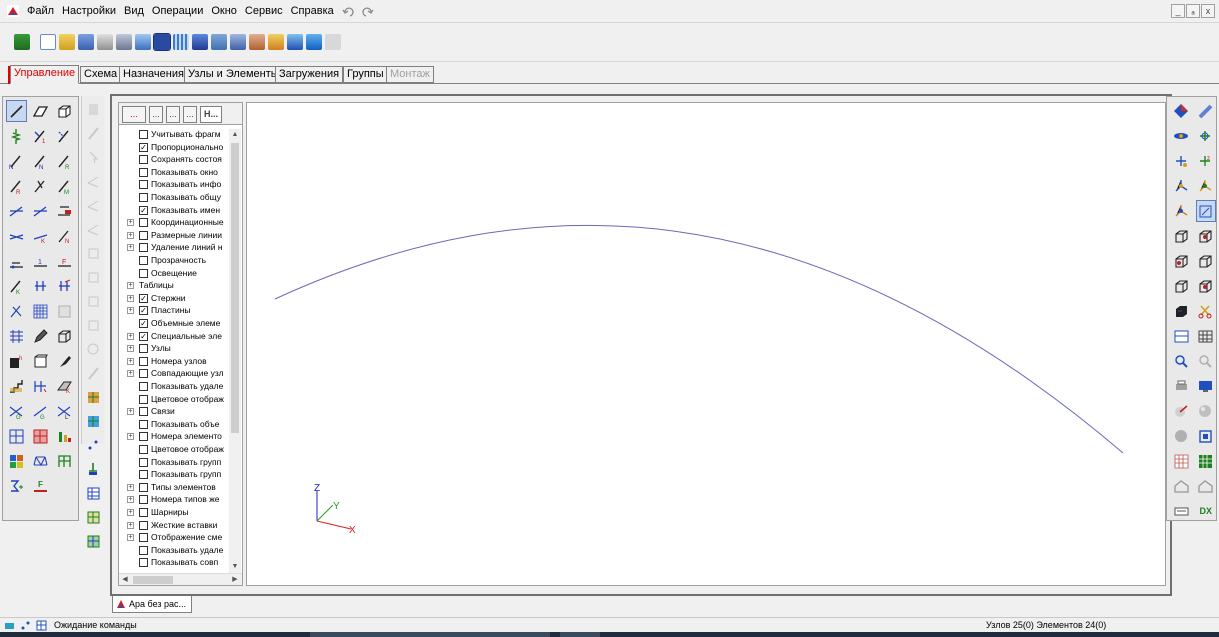  I want to click on restore-button: ₐ, so click(1193, 11).